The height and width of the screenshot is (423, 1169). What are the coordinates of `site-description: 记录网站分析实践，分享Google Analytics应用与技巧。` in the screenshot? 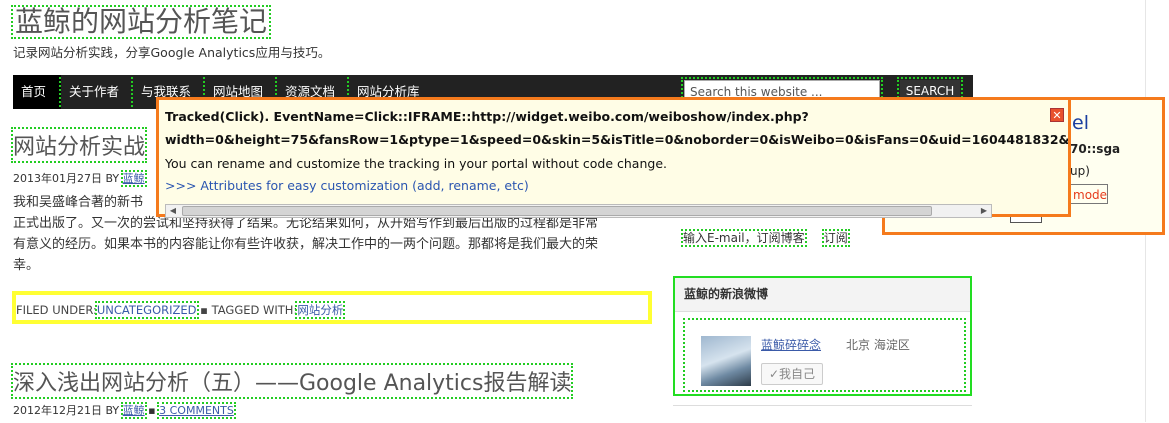 It's located at (172, 52).